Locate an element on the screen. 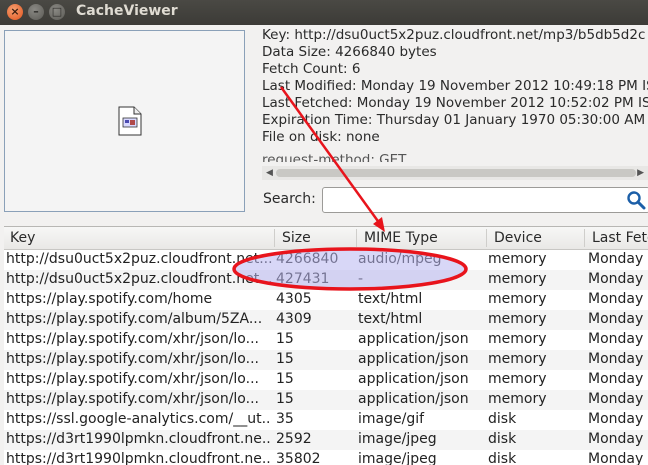 The width and height of the screenshot is (648, 465). table-header: Key Size MIME Type Device Last Fetc is located at coordinates (326, 238).